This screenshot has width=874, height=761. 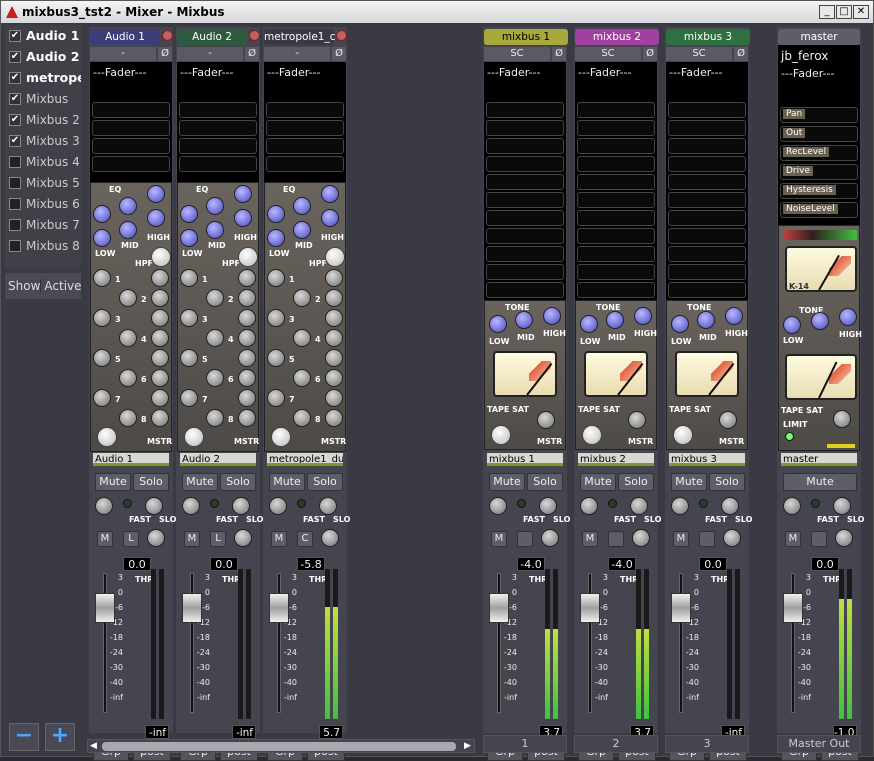 What do you see at coordinates (254, 35) in the screenshot?
I see `record-enable-button` at bounding box center [254, 35].